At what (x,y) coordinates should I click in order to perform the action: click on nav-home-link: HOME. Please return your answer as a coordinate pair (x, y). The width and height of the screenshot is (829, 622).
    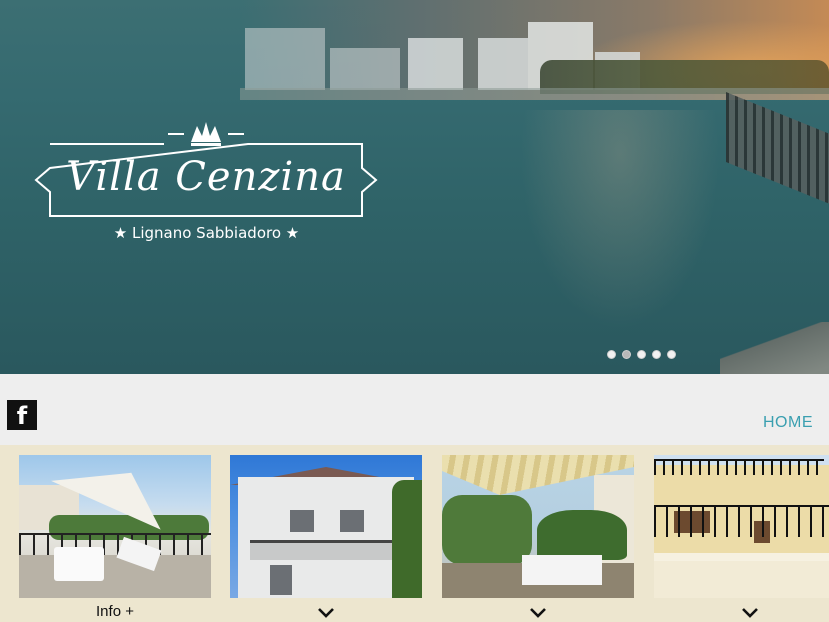
    Looking at the image, I should click on (788, 423).